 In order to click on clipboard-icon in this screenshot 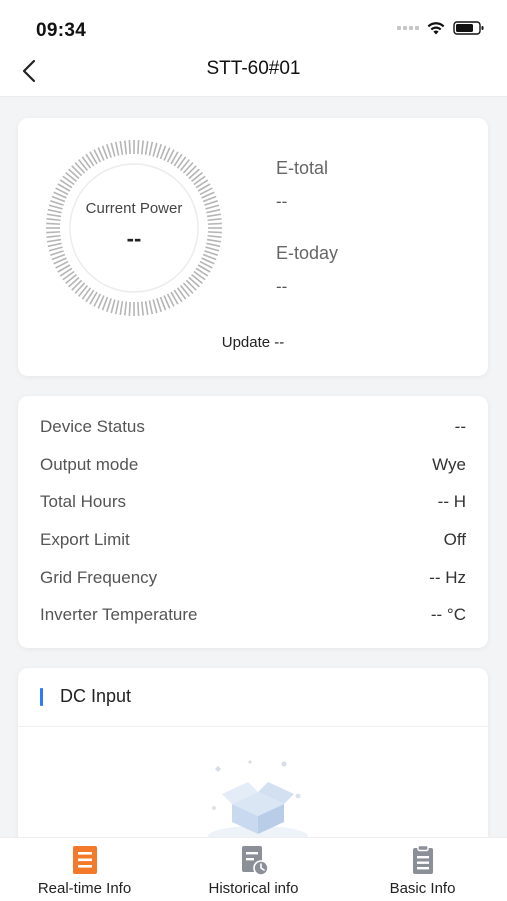, I will do `click(422, 859)`.